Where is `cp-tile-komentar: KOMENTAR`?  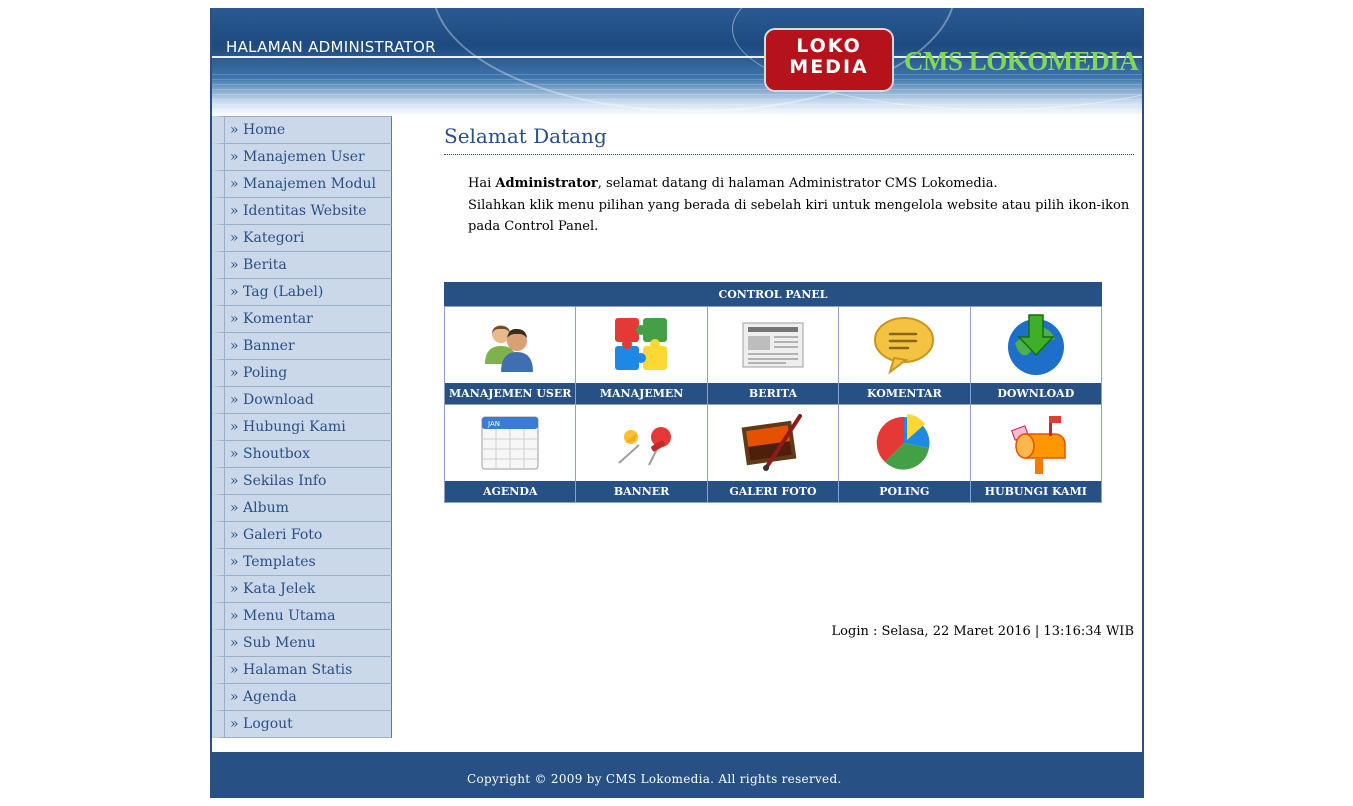 cp-tile-komentar: KOMENTAR is located at coordinates (904, 355).